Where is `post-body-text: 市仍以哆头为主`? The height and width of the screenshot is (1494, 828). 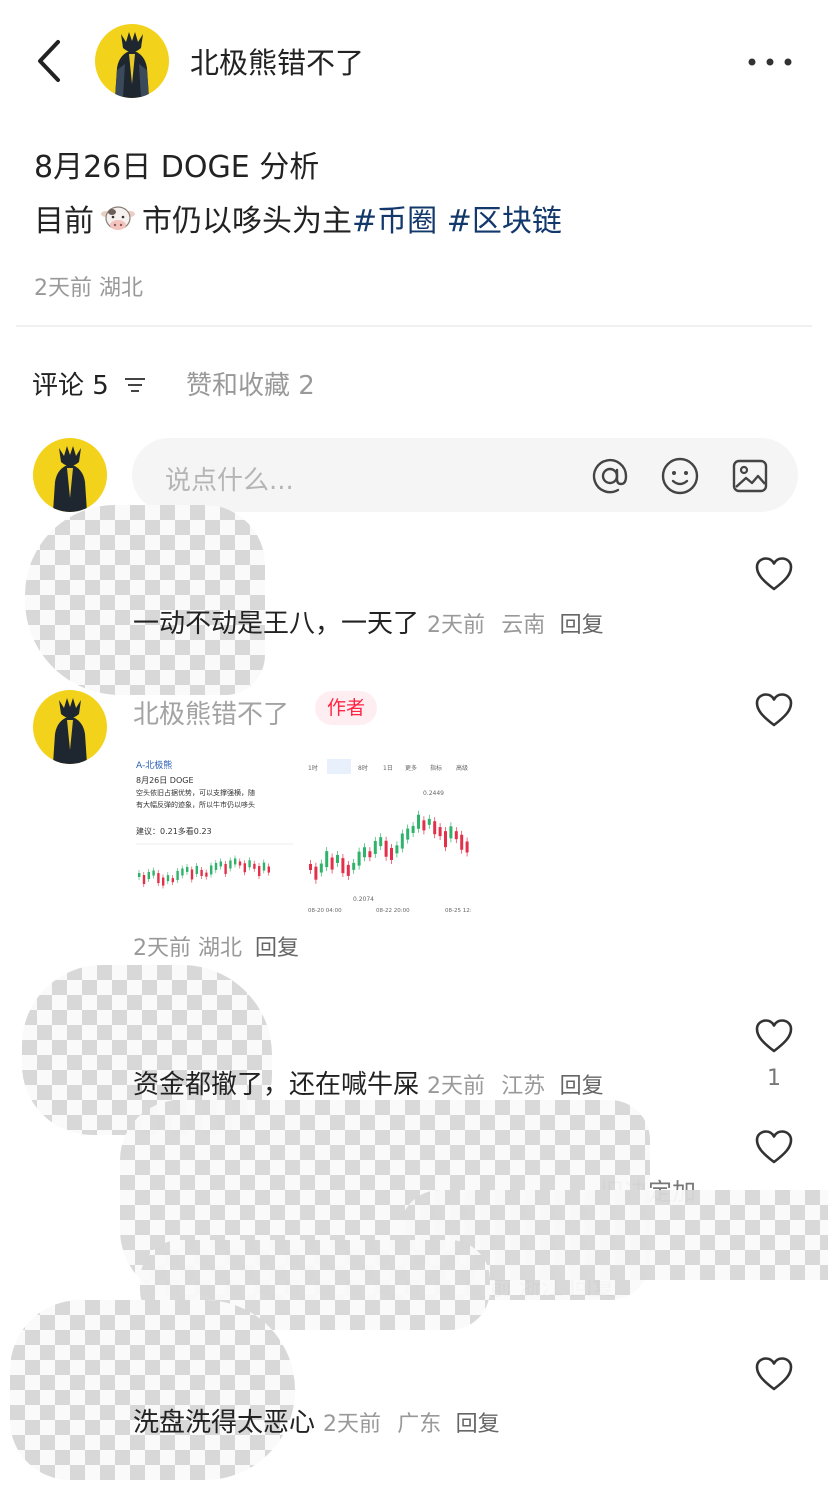
post-body-text: 市仍以哆头为主 is located at coordinates (247, 221).